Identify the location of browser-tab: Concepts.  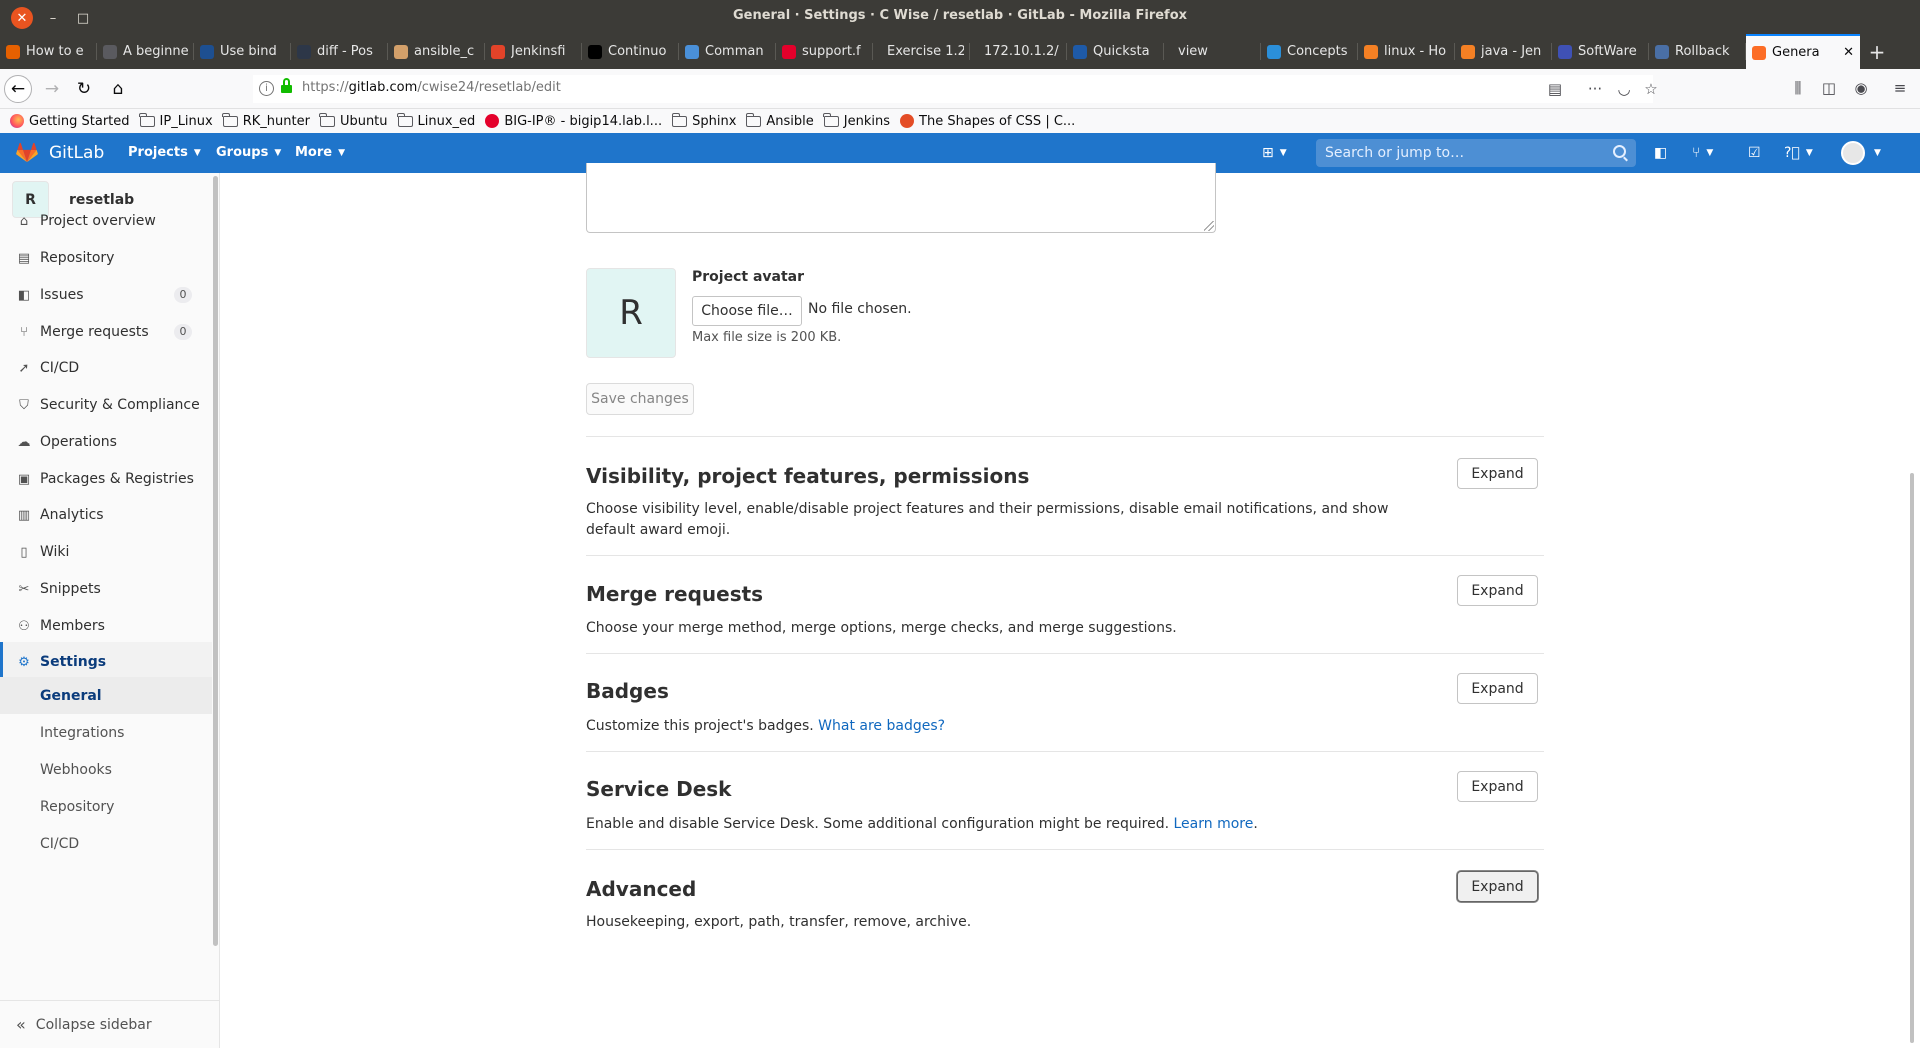
(1309, 51).